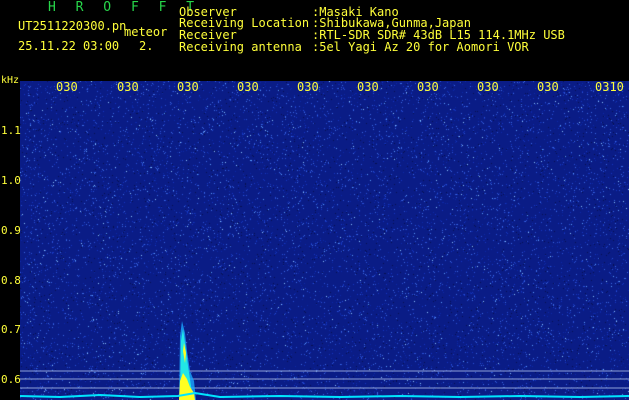 The image size is (629, 400). I want to click on freq-tick: 0.8, so click(11, 280).